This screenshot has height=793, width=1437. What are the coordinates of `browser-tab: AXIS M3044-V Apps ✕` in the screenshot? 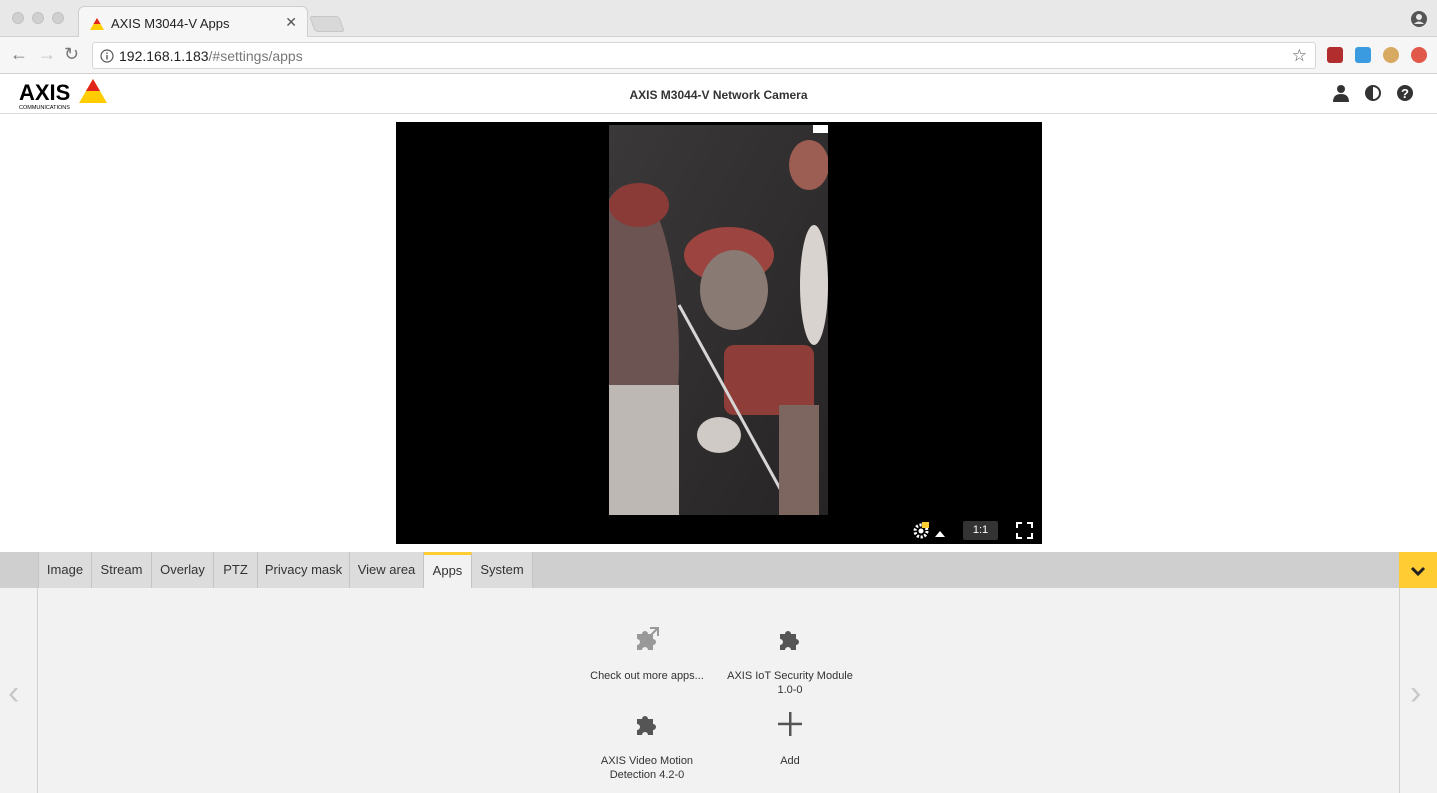 It's located at (193, 22).